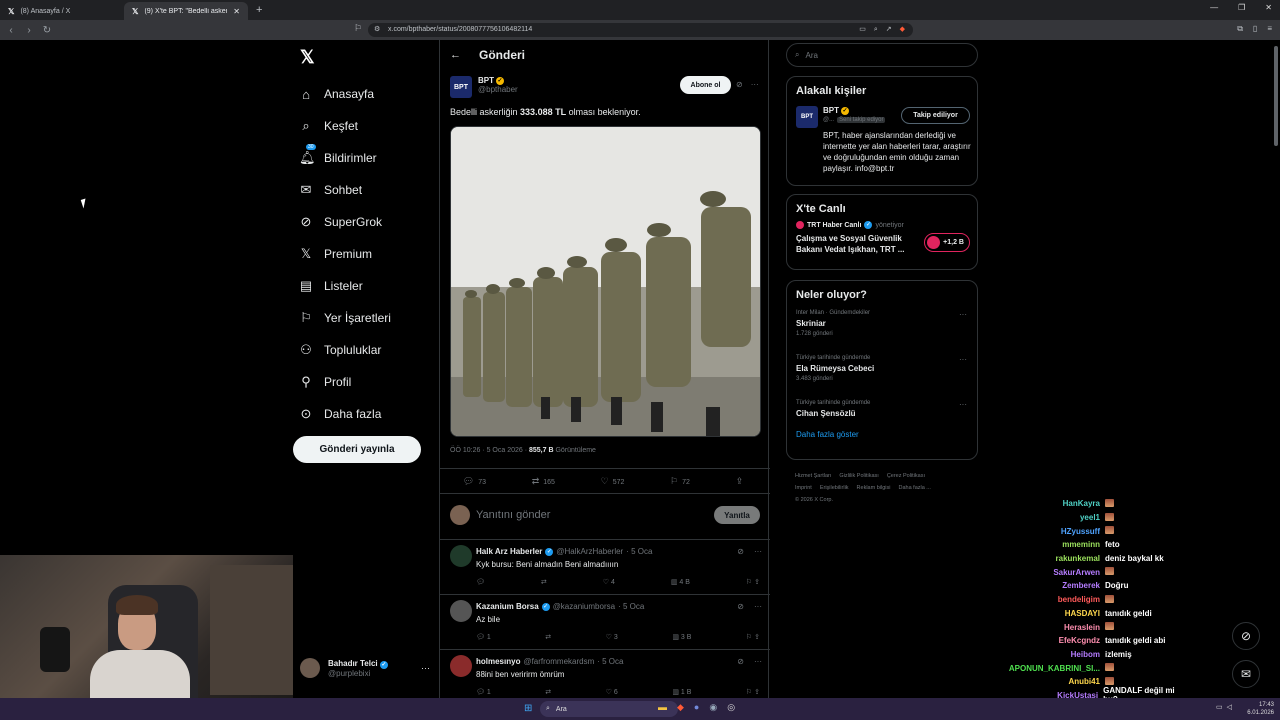  Describe the element at coordinates (1246, 674) in the screenshot. I see `messages-fab-button: ✉` at that location.